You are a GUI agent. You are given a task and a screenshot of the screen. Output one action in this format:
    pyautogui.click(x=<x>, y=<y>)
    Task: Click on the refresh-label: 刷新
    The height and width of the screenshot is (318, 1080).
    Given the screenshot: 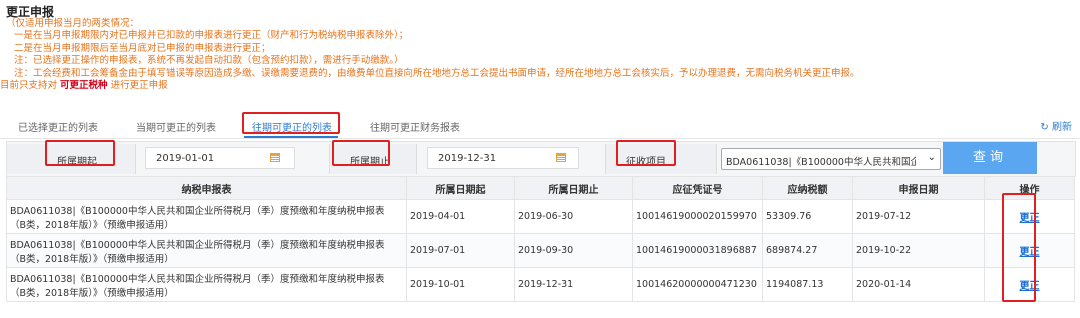 What is the action you would take?
    pyautogui.click(x=1062, y=127)
    